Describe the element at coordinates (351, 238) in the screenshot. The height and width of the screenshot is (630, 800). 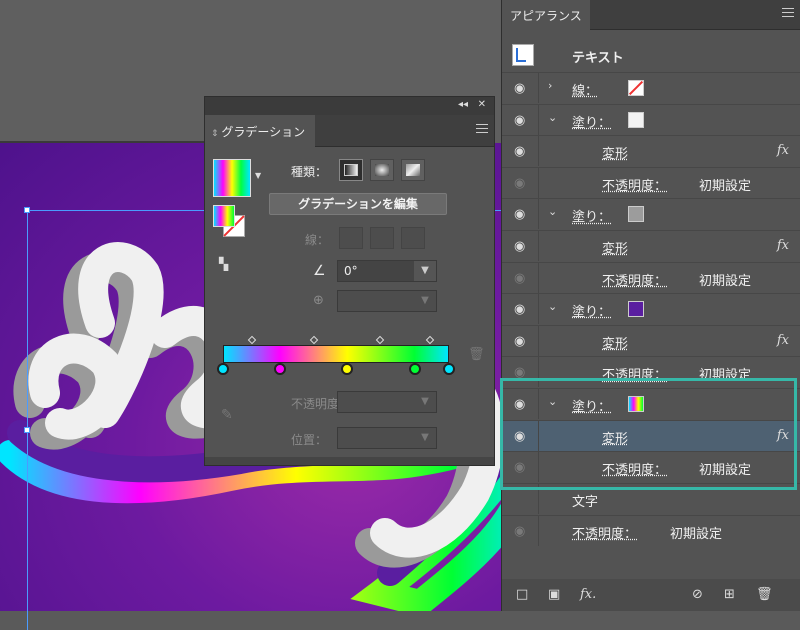
I see `stroke-within-button` at that location.